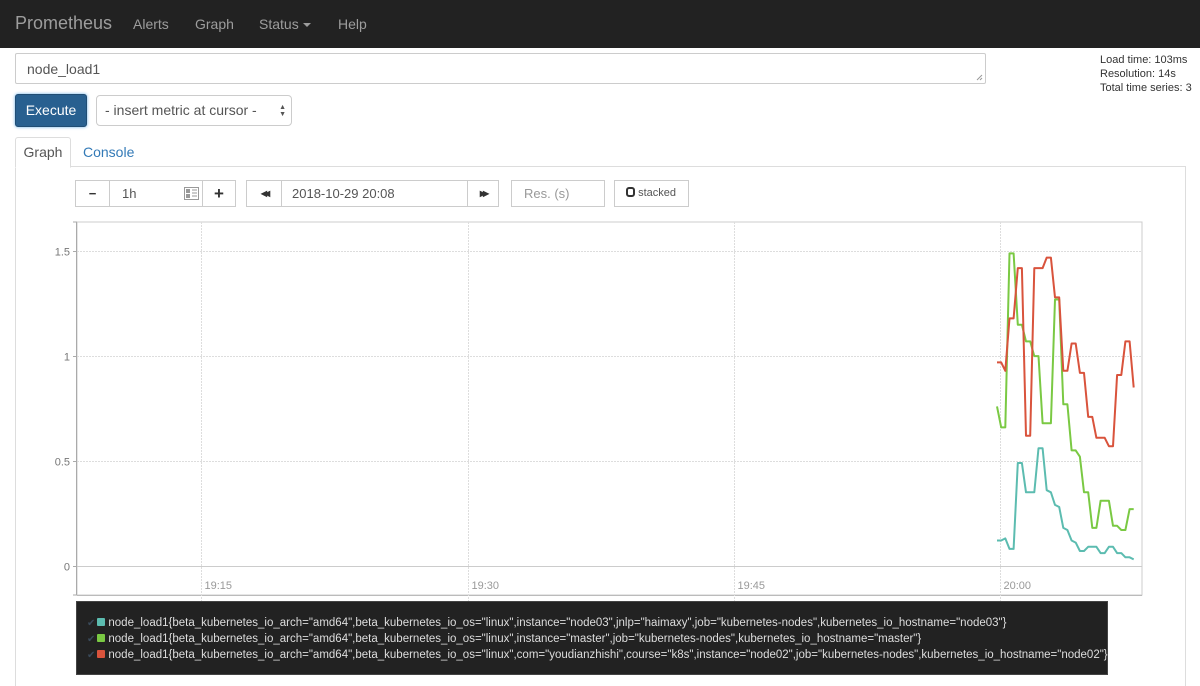 Image resolution: width=1200 pixels, height=686 pixels. Describe the element at coordinates (1138, 74) in the screenshot. I see `resolution: Resolution: 14s` at that location.